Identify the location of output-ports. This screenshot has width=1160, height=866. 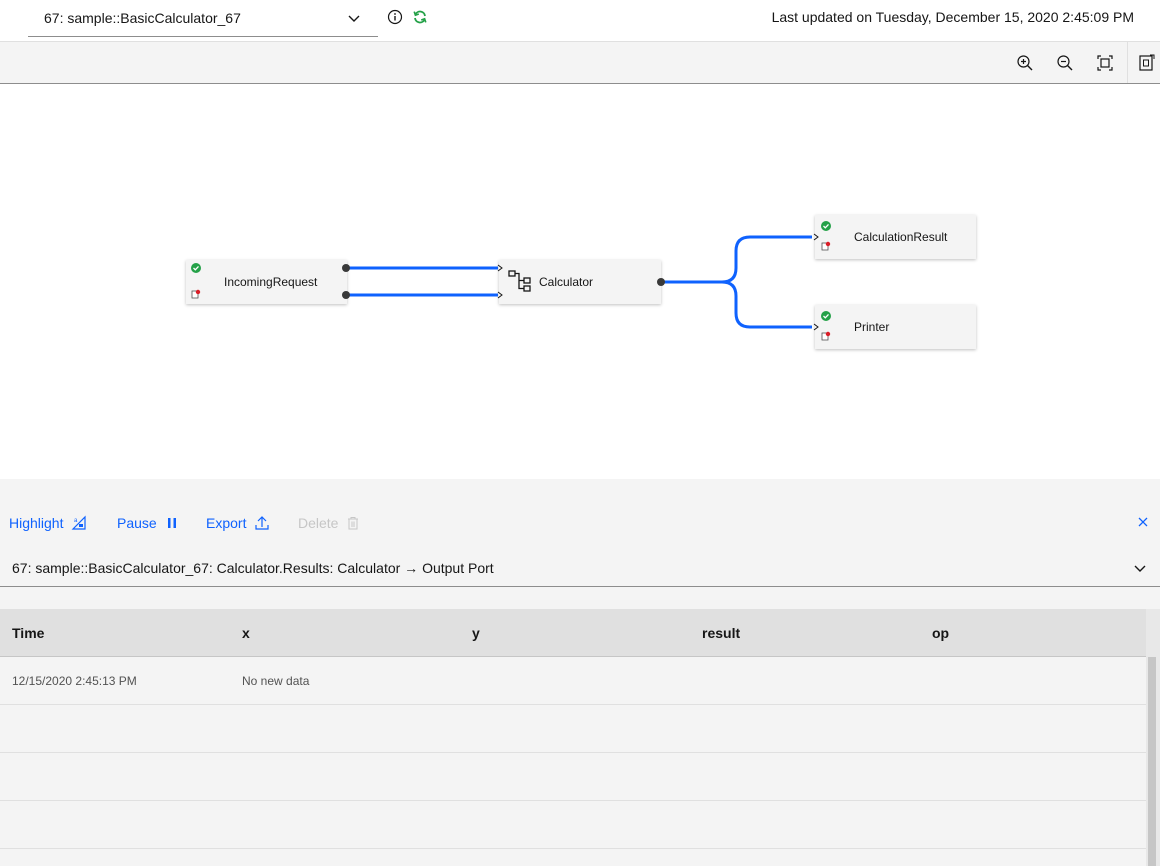
(346, 281).